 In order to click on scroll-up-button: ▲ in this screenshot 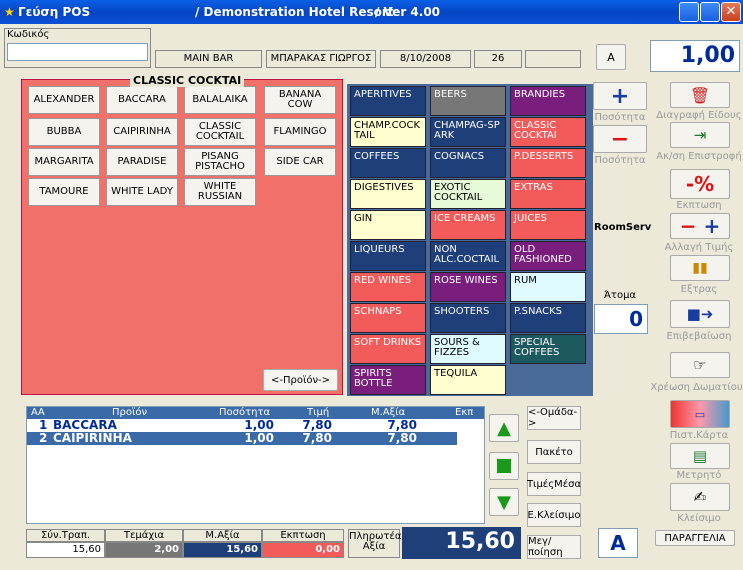, I will do `click(504, 428)`.